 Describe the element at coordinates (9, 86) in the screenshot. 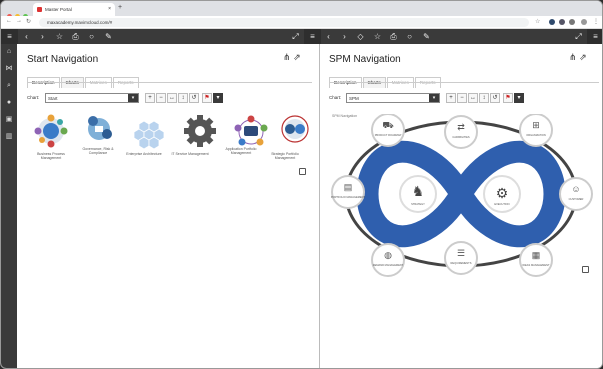

I see `search-icon: ⌕` at that location.